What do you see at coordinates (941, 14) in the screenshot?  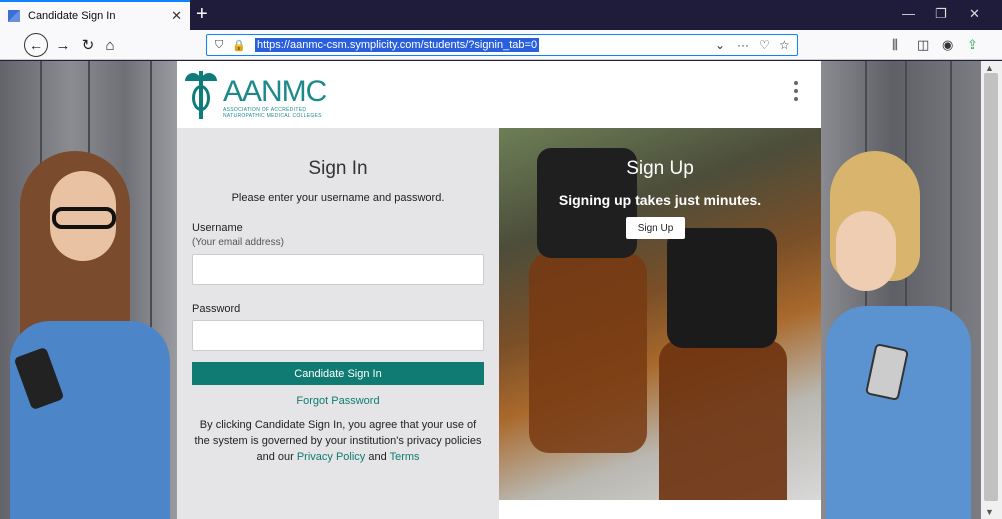 I see `restore-icon: ❐` at bounding box center [941, 14].